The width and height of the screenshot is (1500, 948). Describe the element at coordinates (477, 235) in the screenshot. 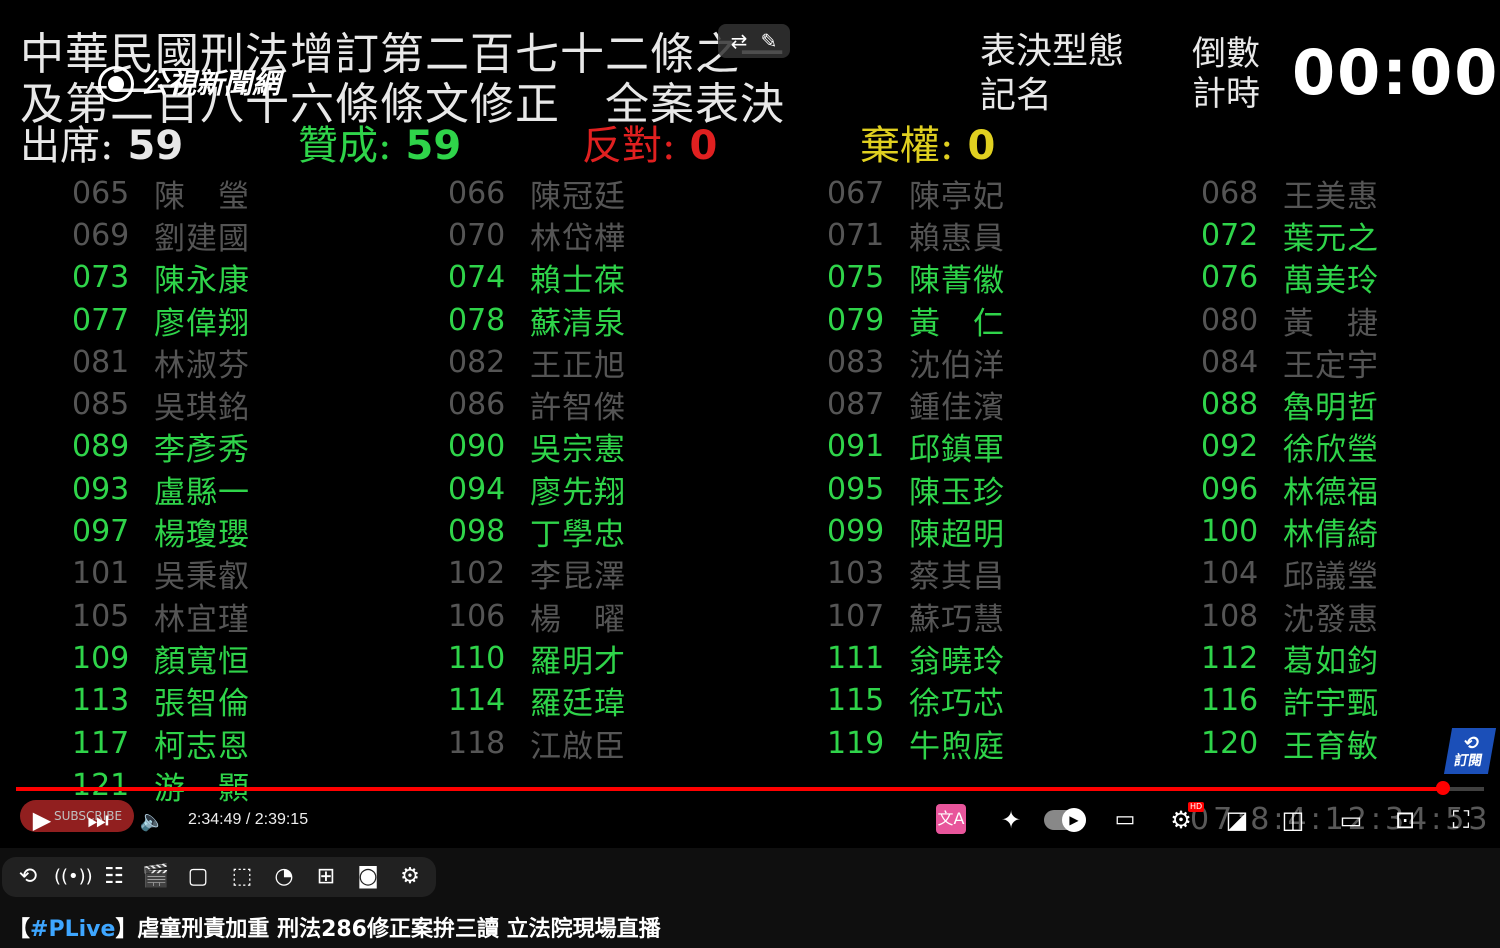

I see `seat-number: 070` at that location.